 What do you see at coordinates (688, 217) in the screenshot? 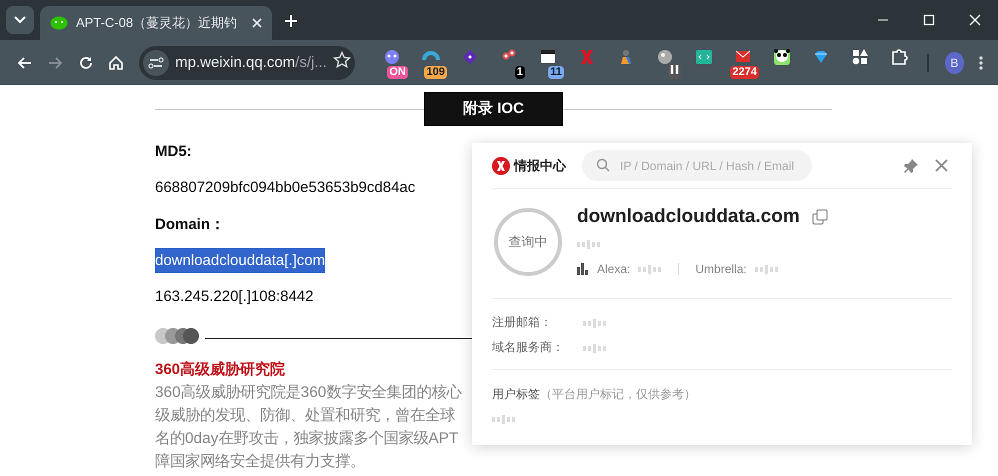
I see `domain-title: downloadclouddata.com` at bounding box center [688, 217].